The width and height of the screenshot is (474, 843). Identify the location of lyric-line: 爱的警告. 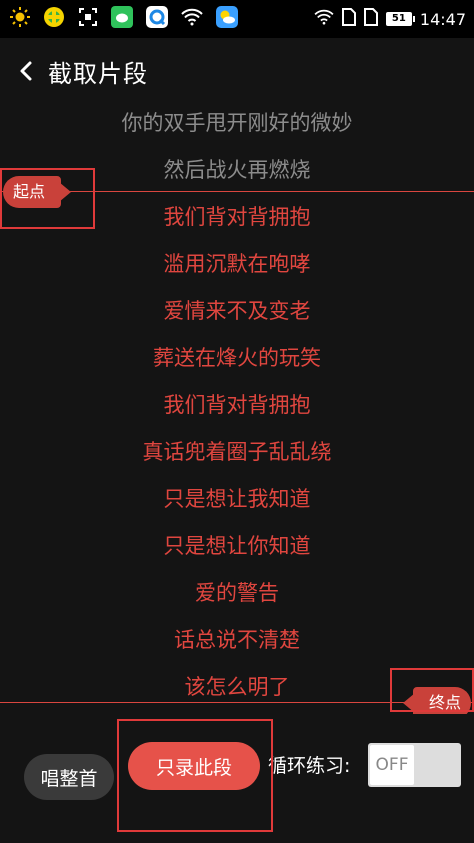
(237, 593).